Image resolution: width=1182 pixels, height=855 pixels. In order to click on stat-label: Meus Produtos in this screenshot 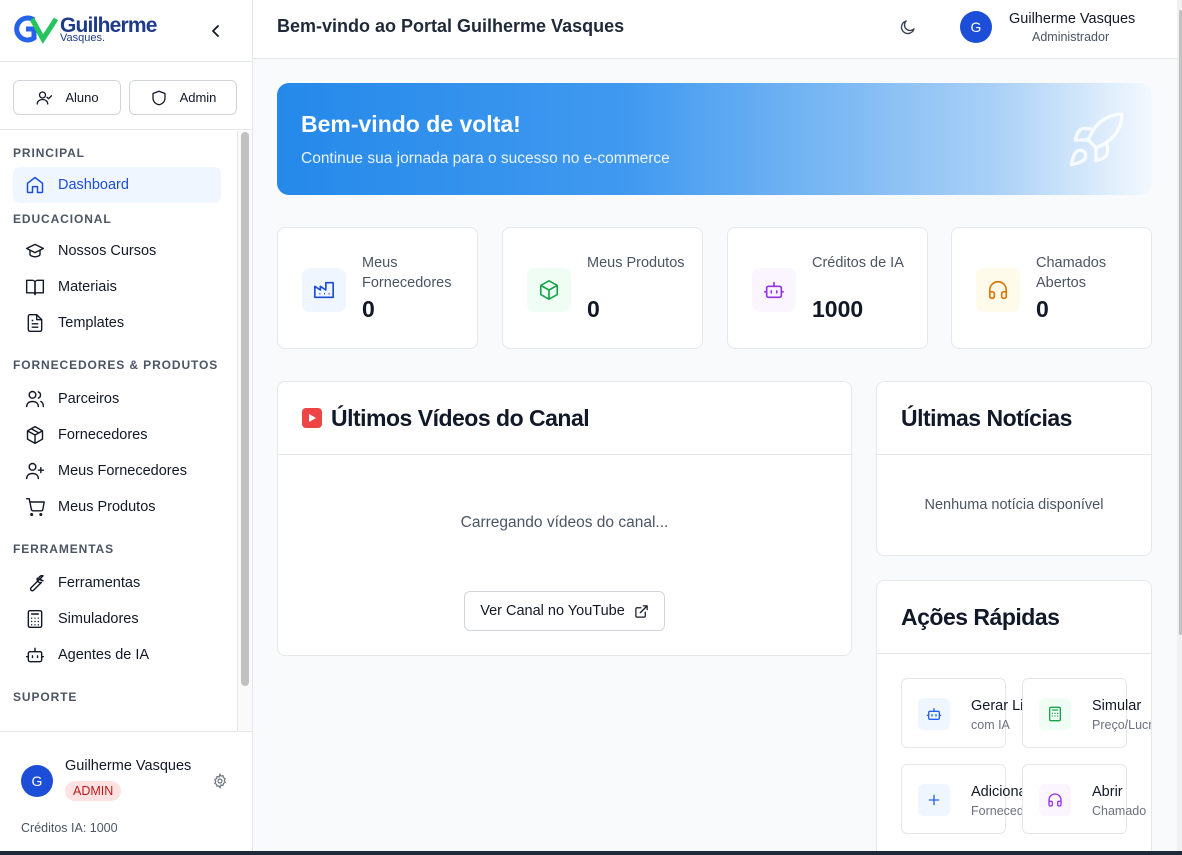, I will do `click(636, 263)`.